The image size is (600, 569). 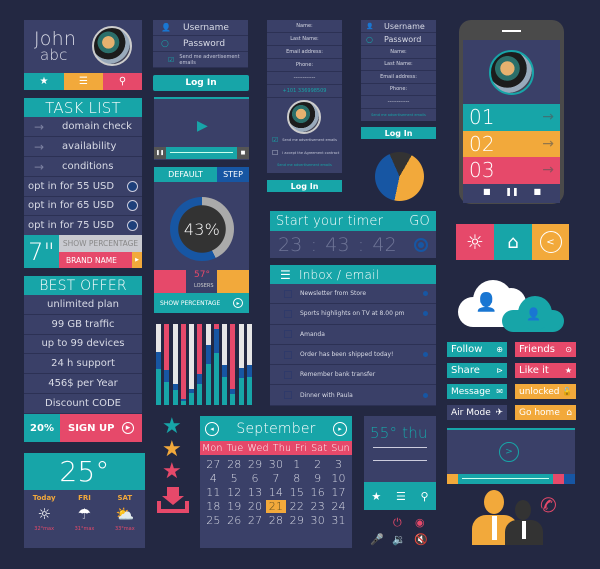 What do you see at coordinates (548, 505) in the screenshot?
I see `phone-call-icon: ✆` at bounding box center [548, 505].